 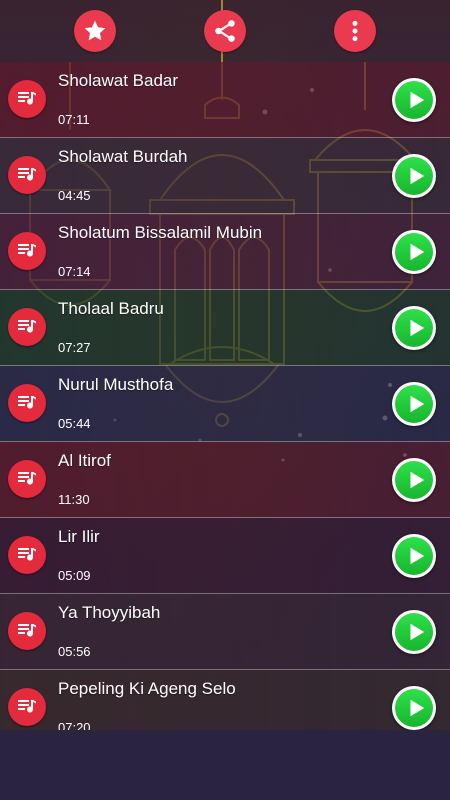 What do you see at coordinates (116, 384) in the screenshot?
I see `track-title: Nurul Musthofa` at bounding box center [116, 384].